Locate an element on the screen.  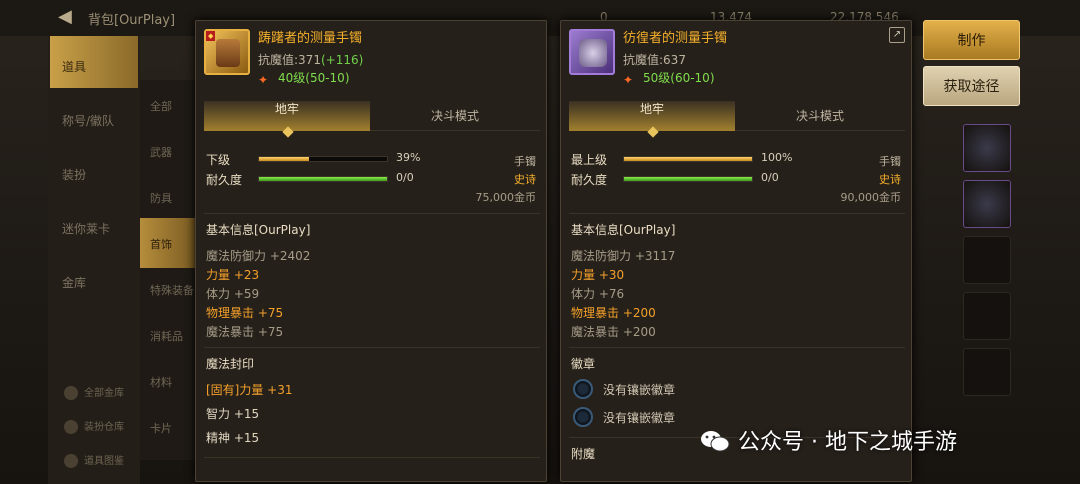
stat-line: 魔法暴击 +75 is located at coordinates (245, 332).